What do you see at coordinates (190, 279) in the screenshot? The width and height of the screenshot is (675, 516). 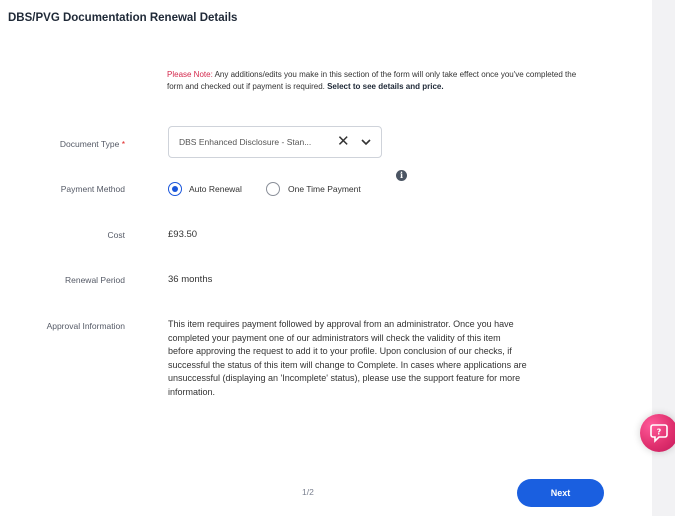 I see `renewal-period-value: 36 months` at bounding box center [190, 279].